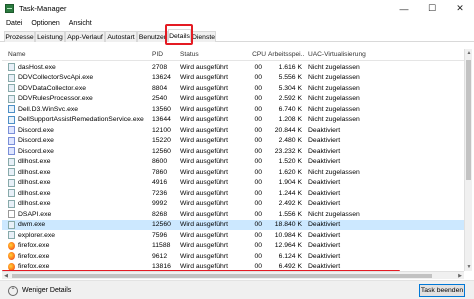 Image resolution: width=474 pixels, height=299 pixels. What do you see at coordinates (290, 214) in the screenshot?
I see `process-memory: 1.556 K` at bounding box center [290, 214].